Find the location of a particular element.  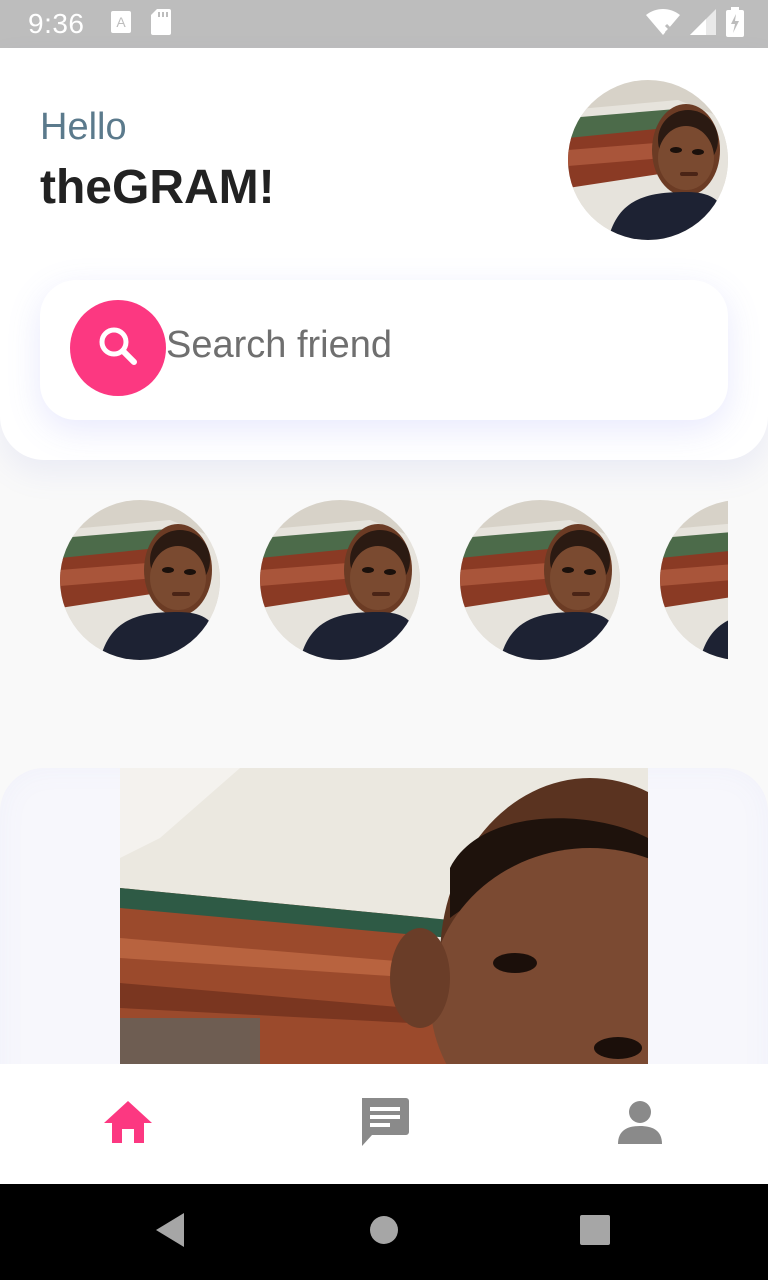

nav-profile is located at coordinates (640, 1124).